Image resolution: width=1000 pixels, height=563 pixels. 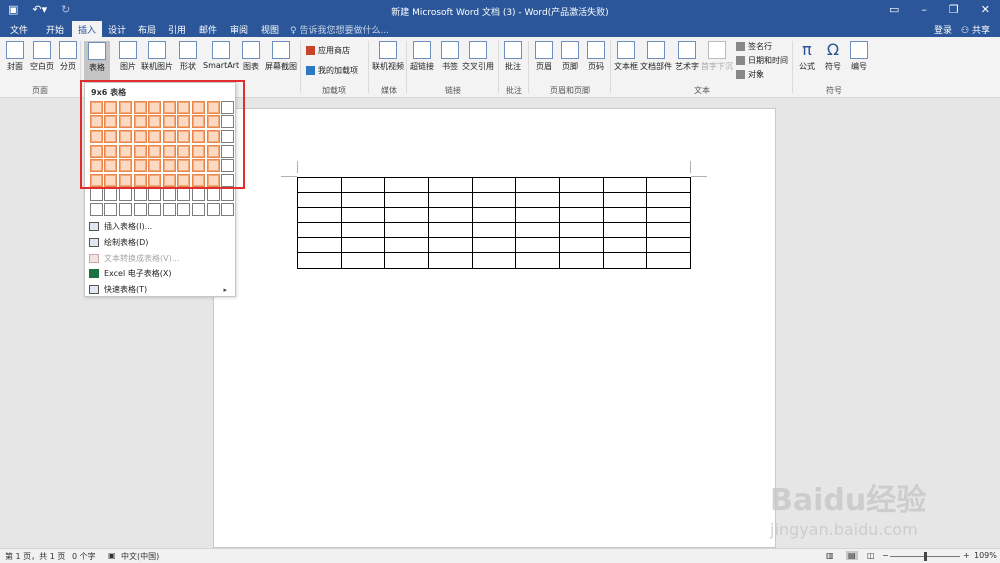 I want to click on cover-page-button: 封面, so click(x=15, y=56).